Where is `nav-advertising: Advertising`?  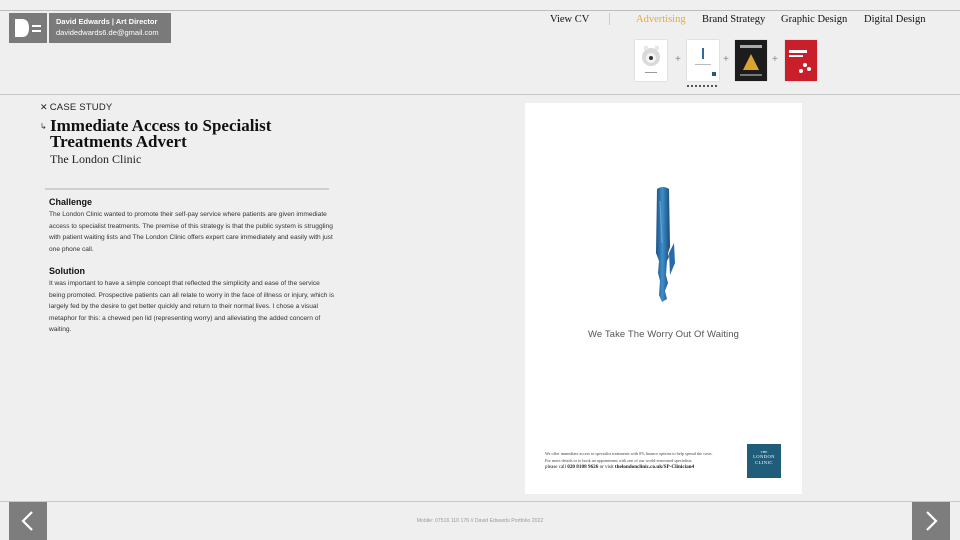
nav-advertising: Advertising is located at coordinates (661, 19).